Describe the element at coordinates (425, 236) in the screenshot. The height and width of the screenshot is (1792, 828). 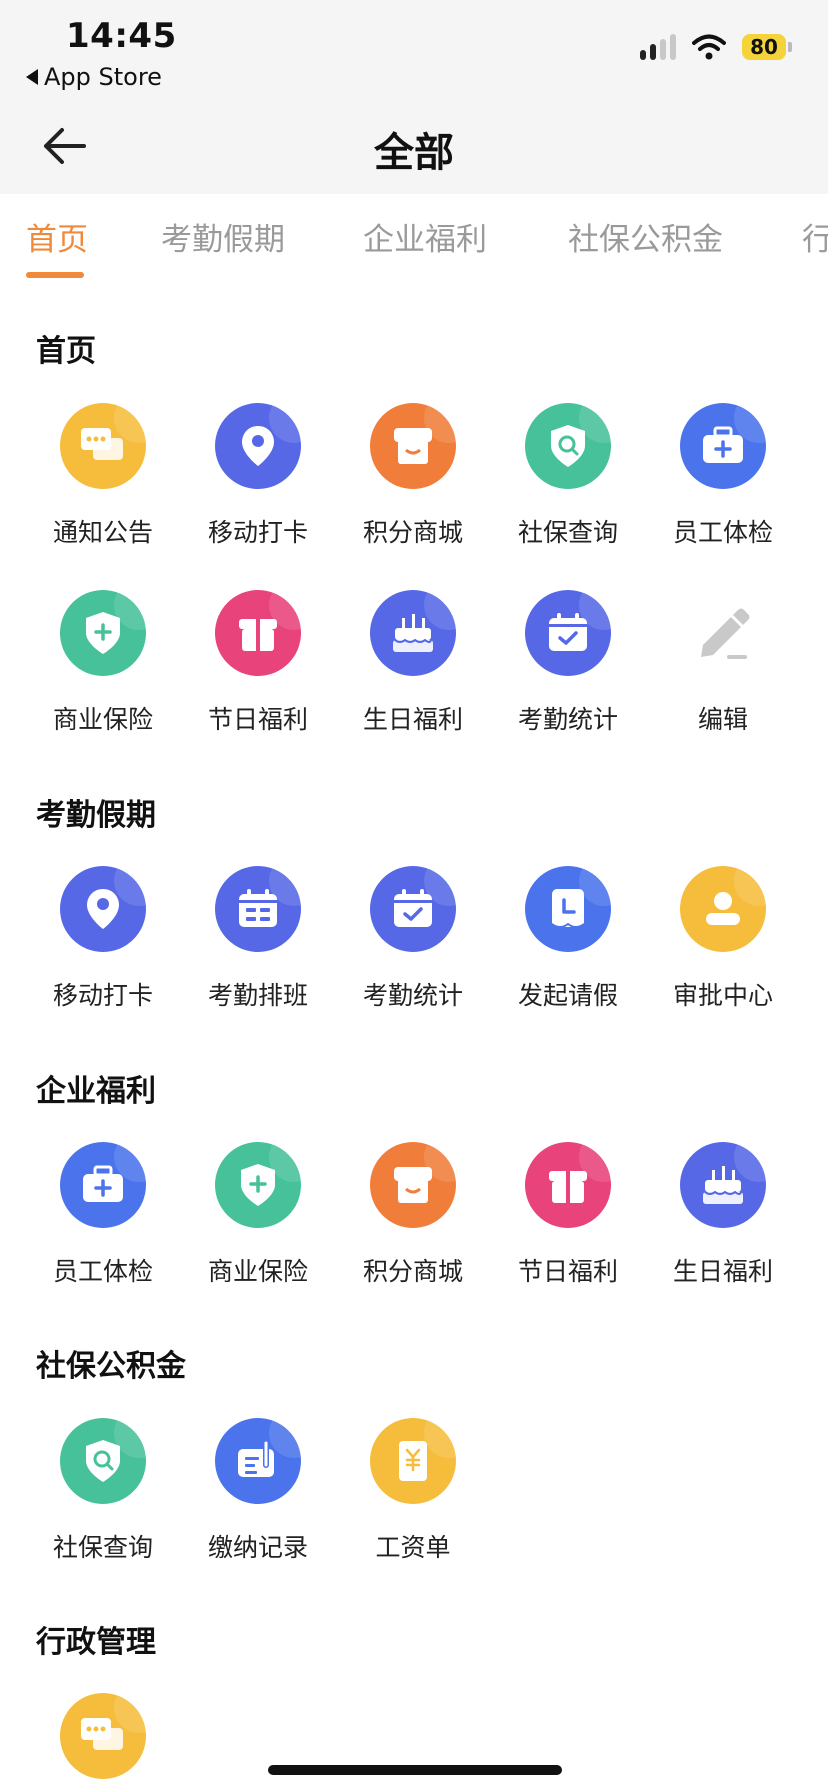
I see `tab-benefits: 企业福利` at that location.